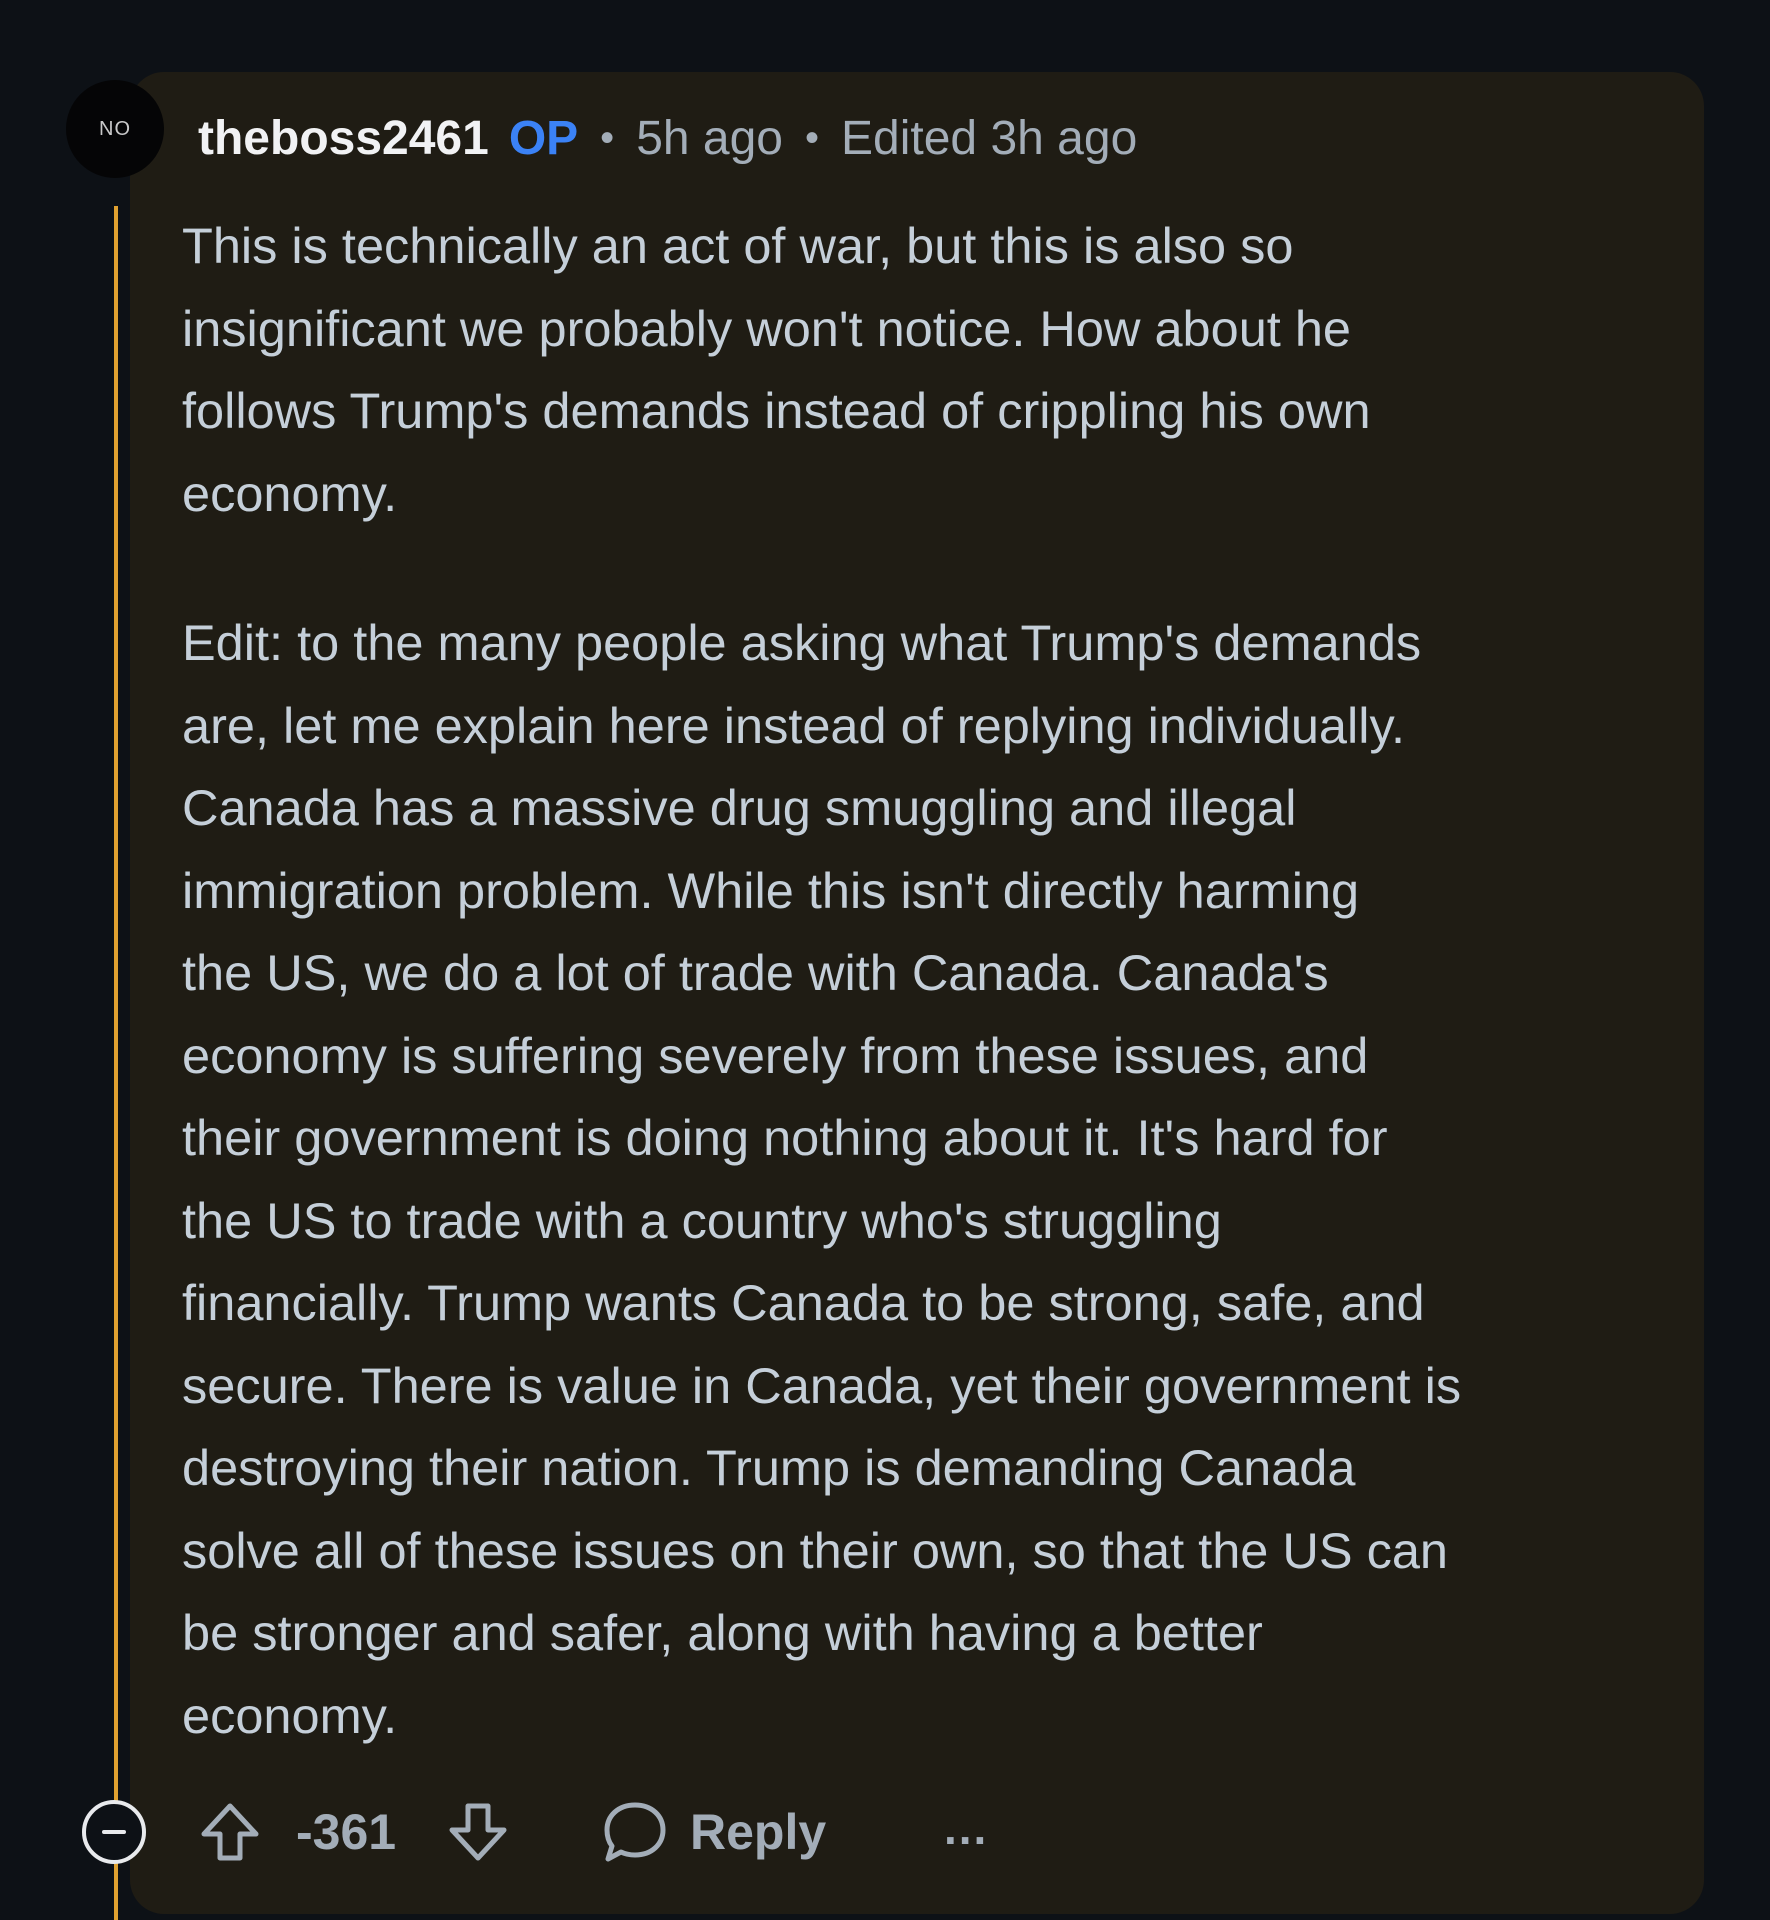 The image size is (1770, 1920). Describe the element at coordinates (989, 138) in the screenshot. I see `edited-label: Edited 3h ago` at that location.